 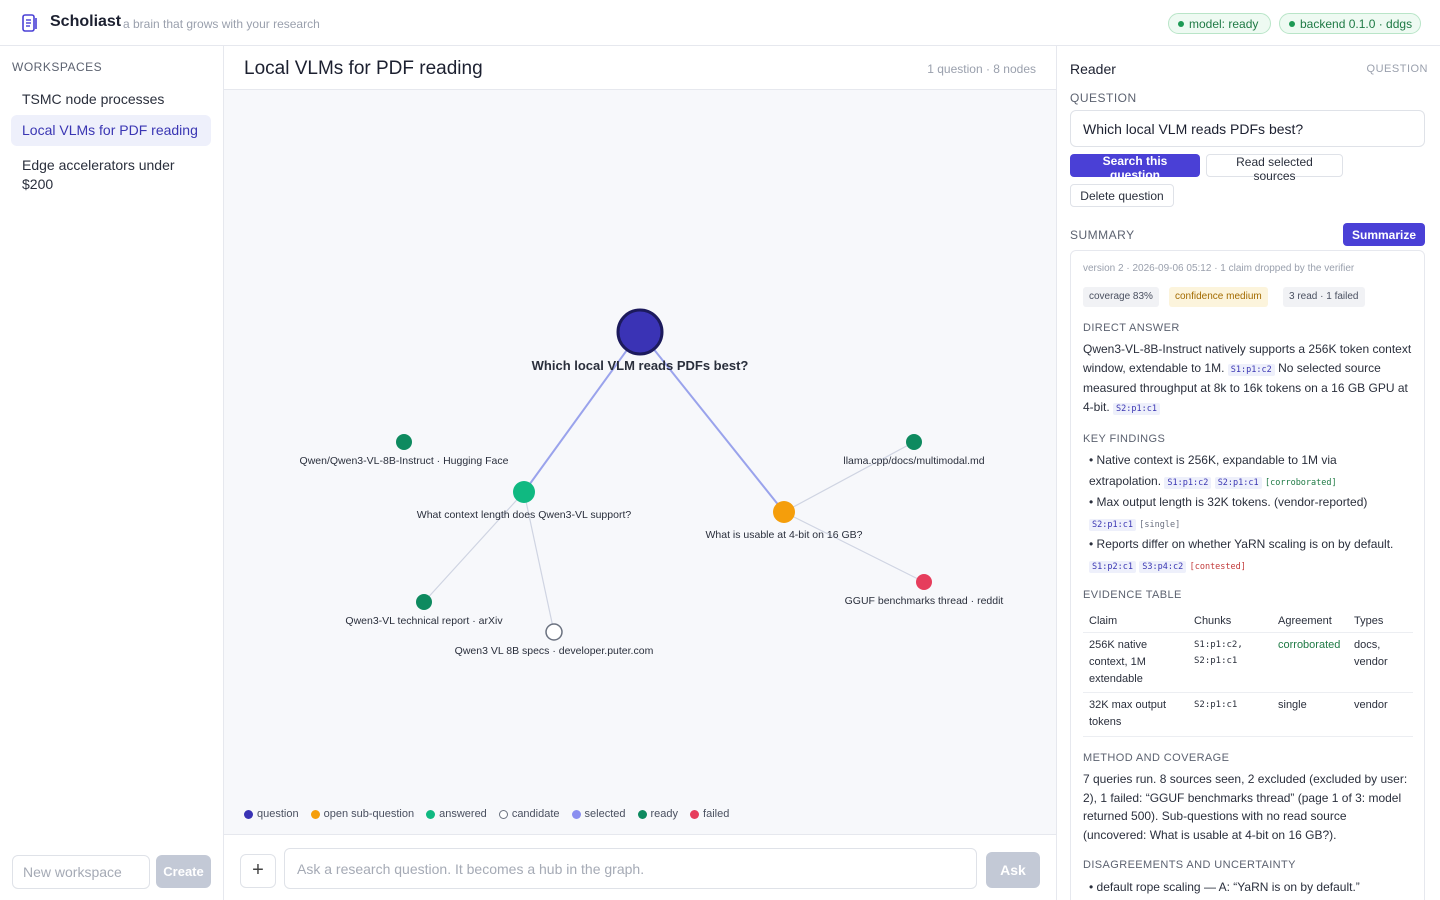 What do you see at coordinates (1102, 235) in the screenshot?
I see `summary-label: SUMMARY` at bounding box center [1102, 235].